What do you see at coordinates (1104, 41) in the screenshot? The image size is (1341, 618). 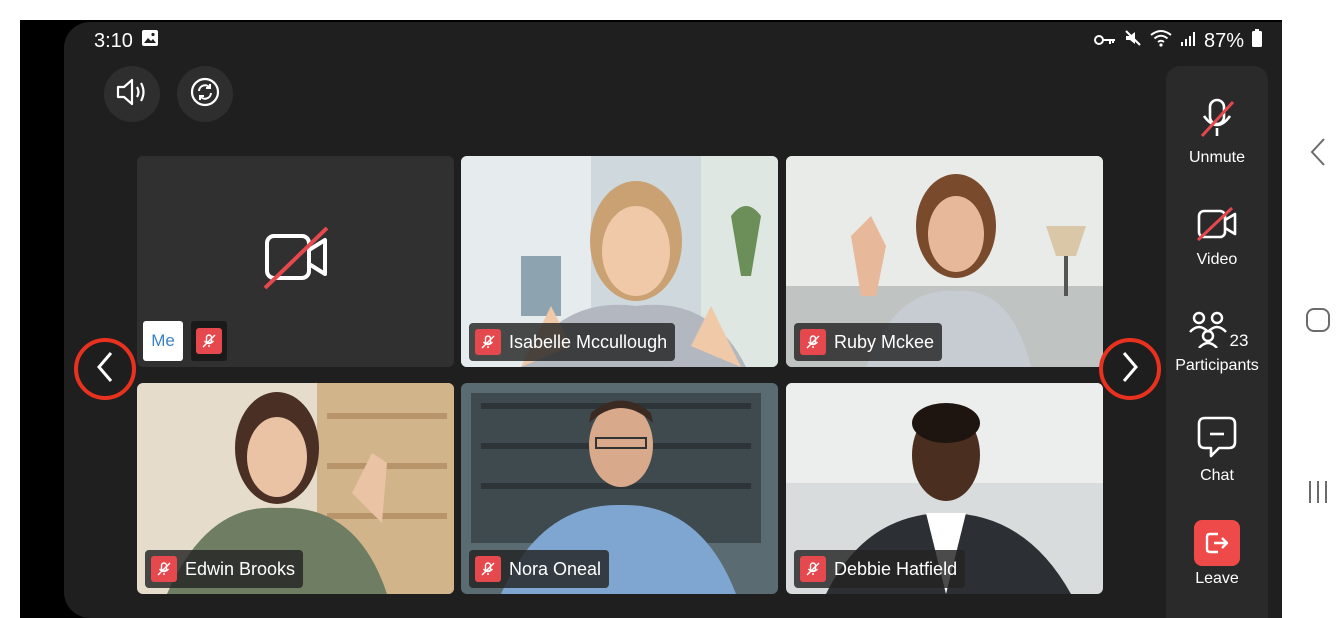 I see `key-icon` at bounding box center [1104, 41].